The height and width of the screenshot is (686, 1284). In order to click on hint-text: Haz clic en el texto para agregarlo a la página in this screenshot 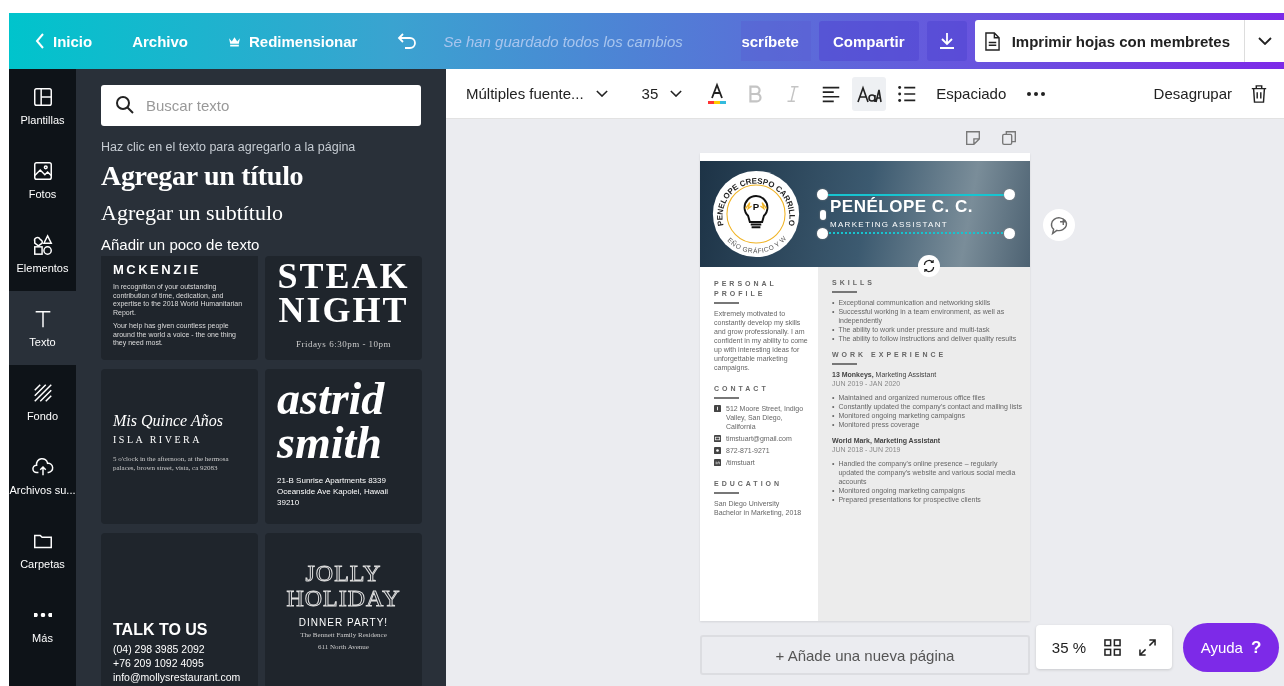, I will do `click(229, 147)`.